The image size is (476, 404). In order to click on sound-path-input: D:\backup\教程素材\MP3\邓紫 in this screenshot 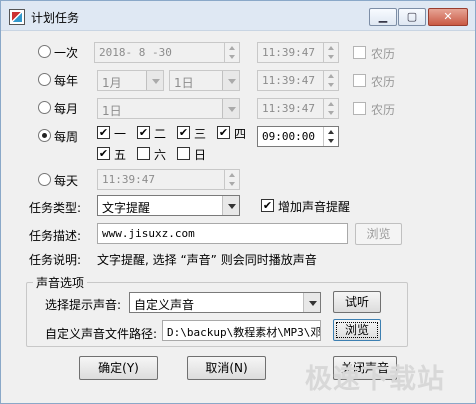, I will do `click(241, 330)`.